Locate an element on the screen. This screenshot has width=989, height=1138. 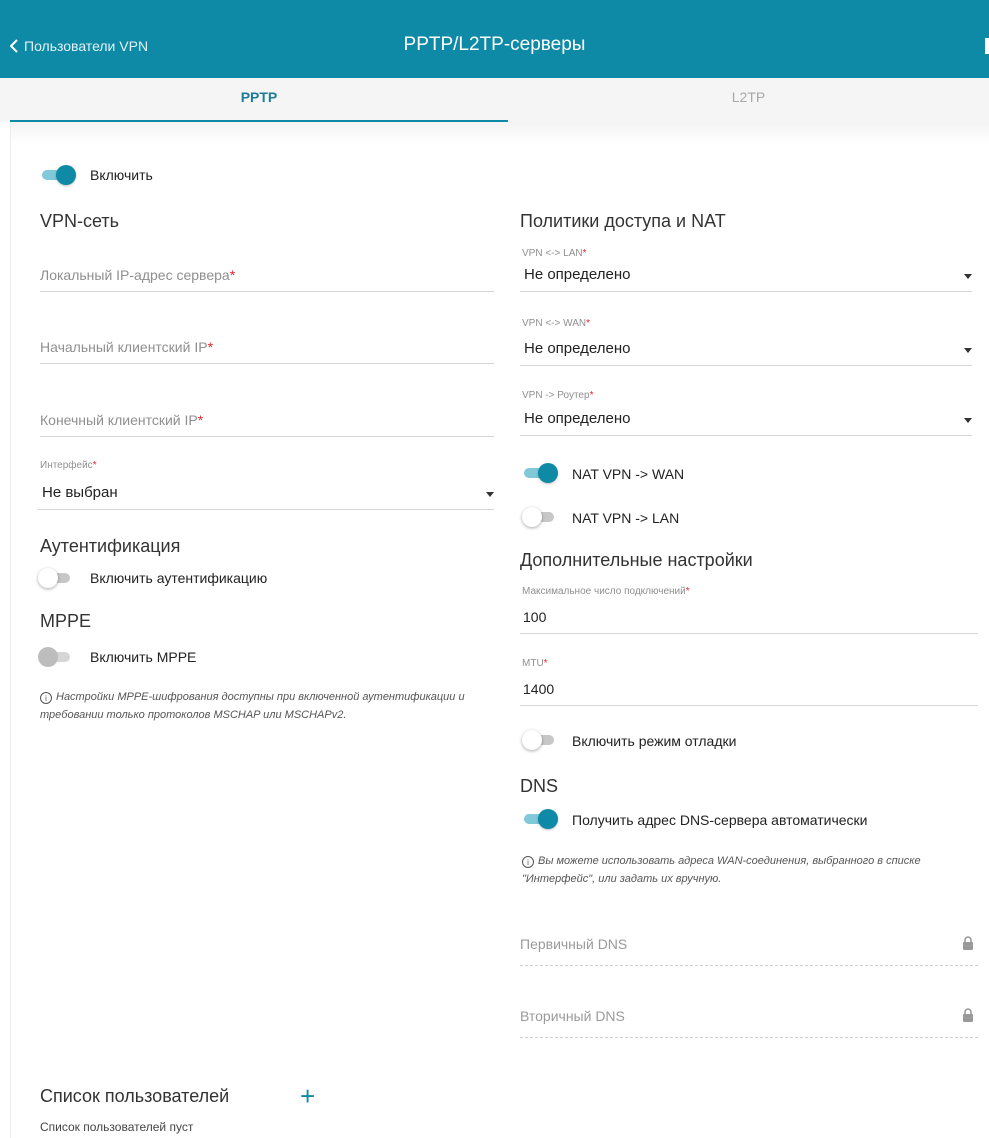
page-title: PPTP/L2TP-серверы is located at coordinates (494, 44).